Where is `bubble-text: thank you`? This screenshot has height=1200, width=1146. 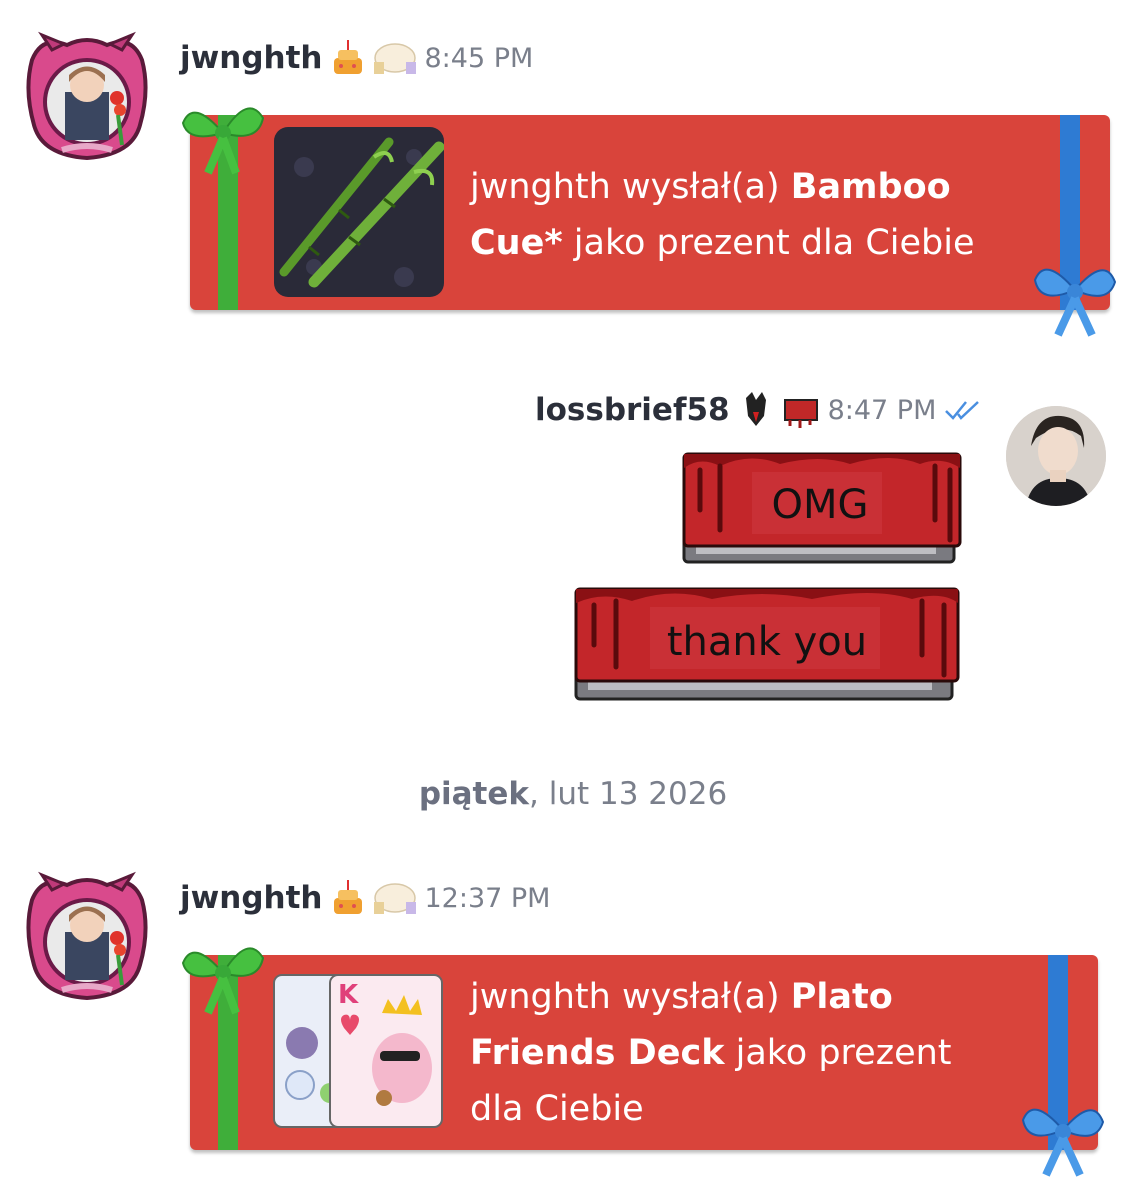 bubble-text: thank you is located at coordinates (767, 642).